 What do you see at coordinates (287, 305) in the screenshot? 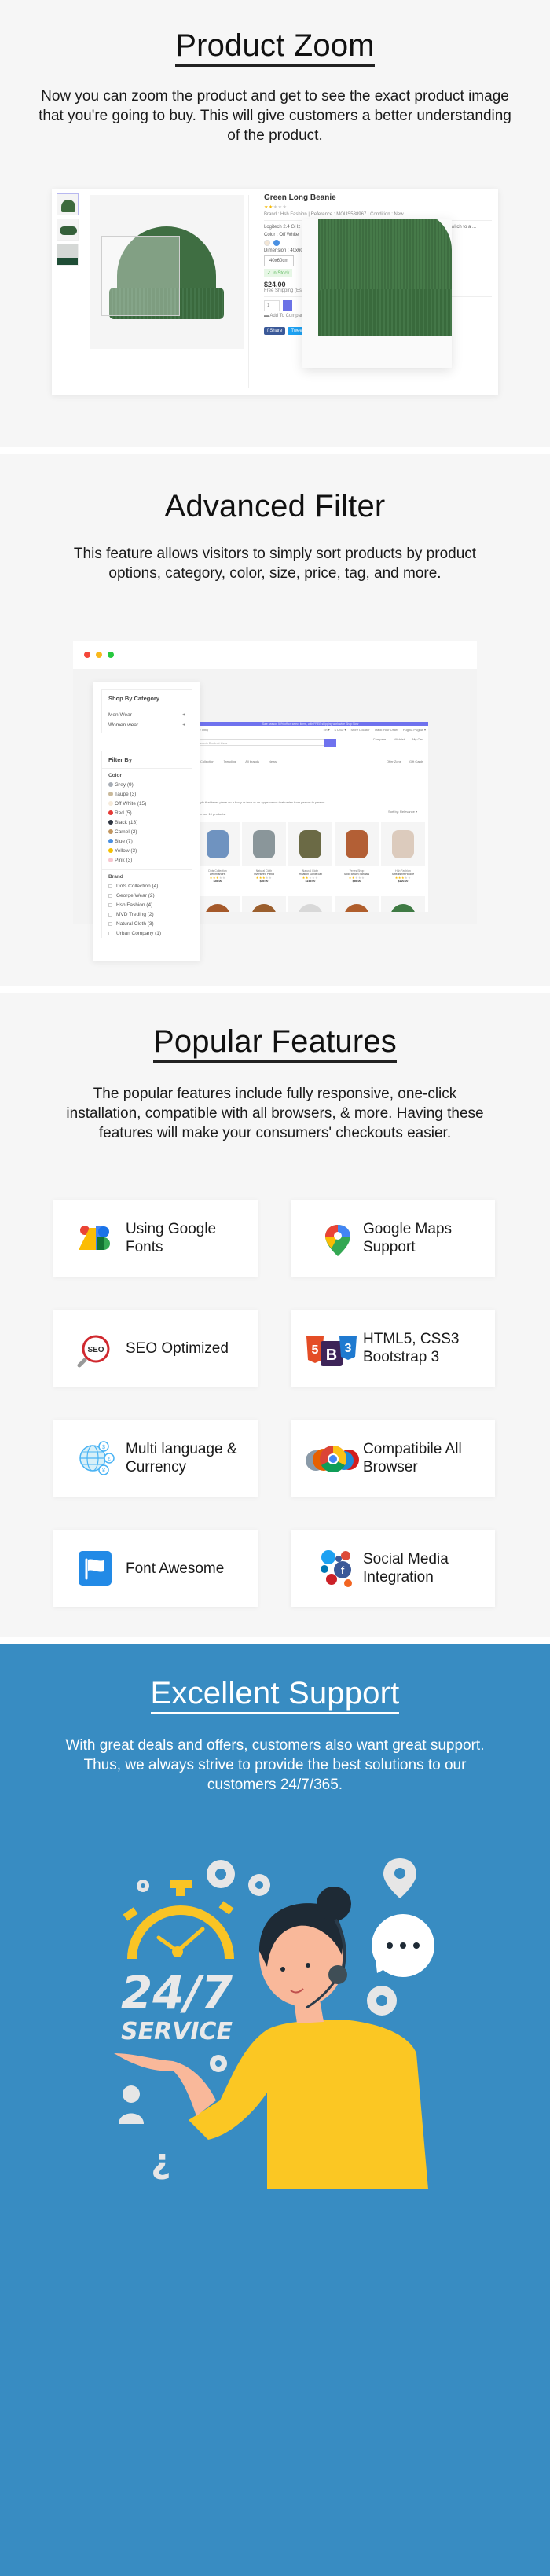
I see `add-to-cart-button` at bounding box center [287, 305].